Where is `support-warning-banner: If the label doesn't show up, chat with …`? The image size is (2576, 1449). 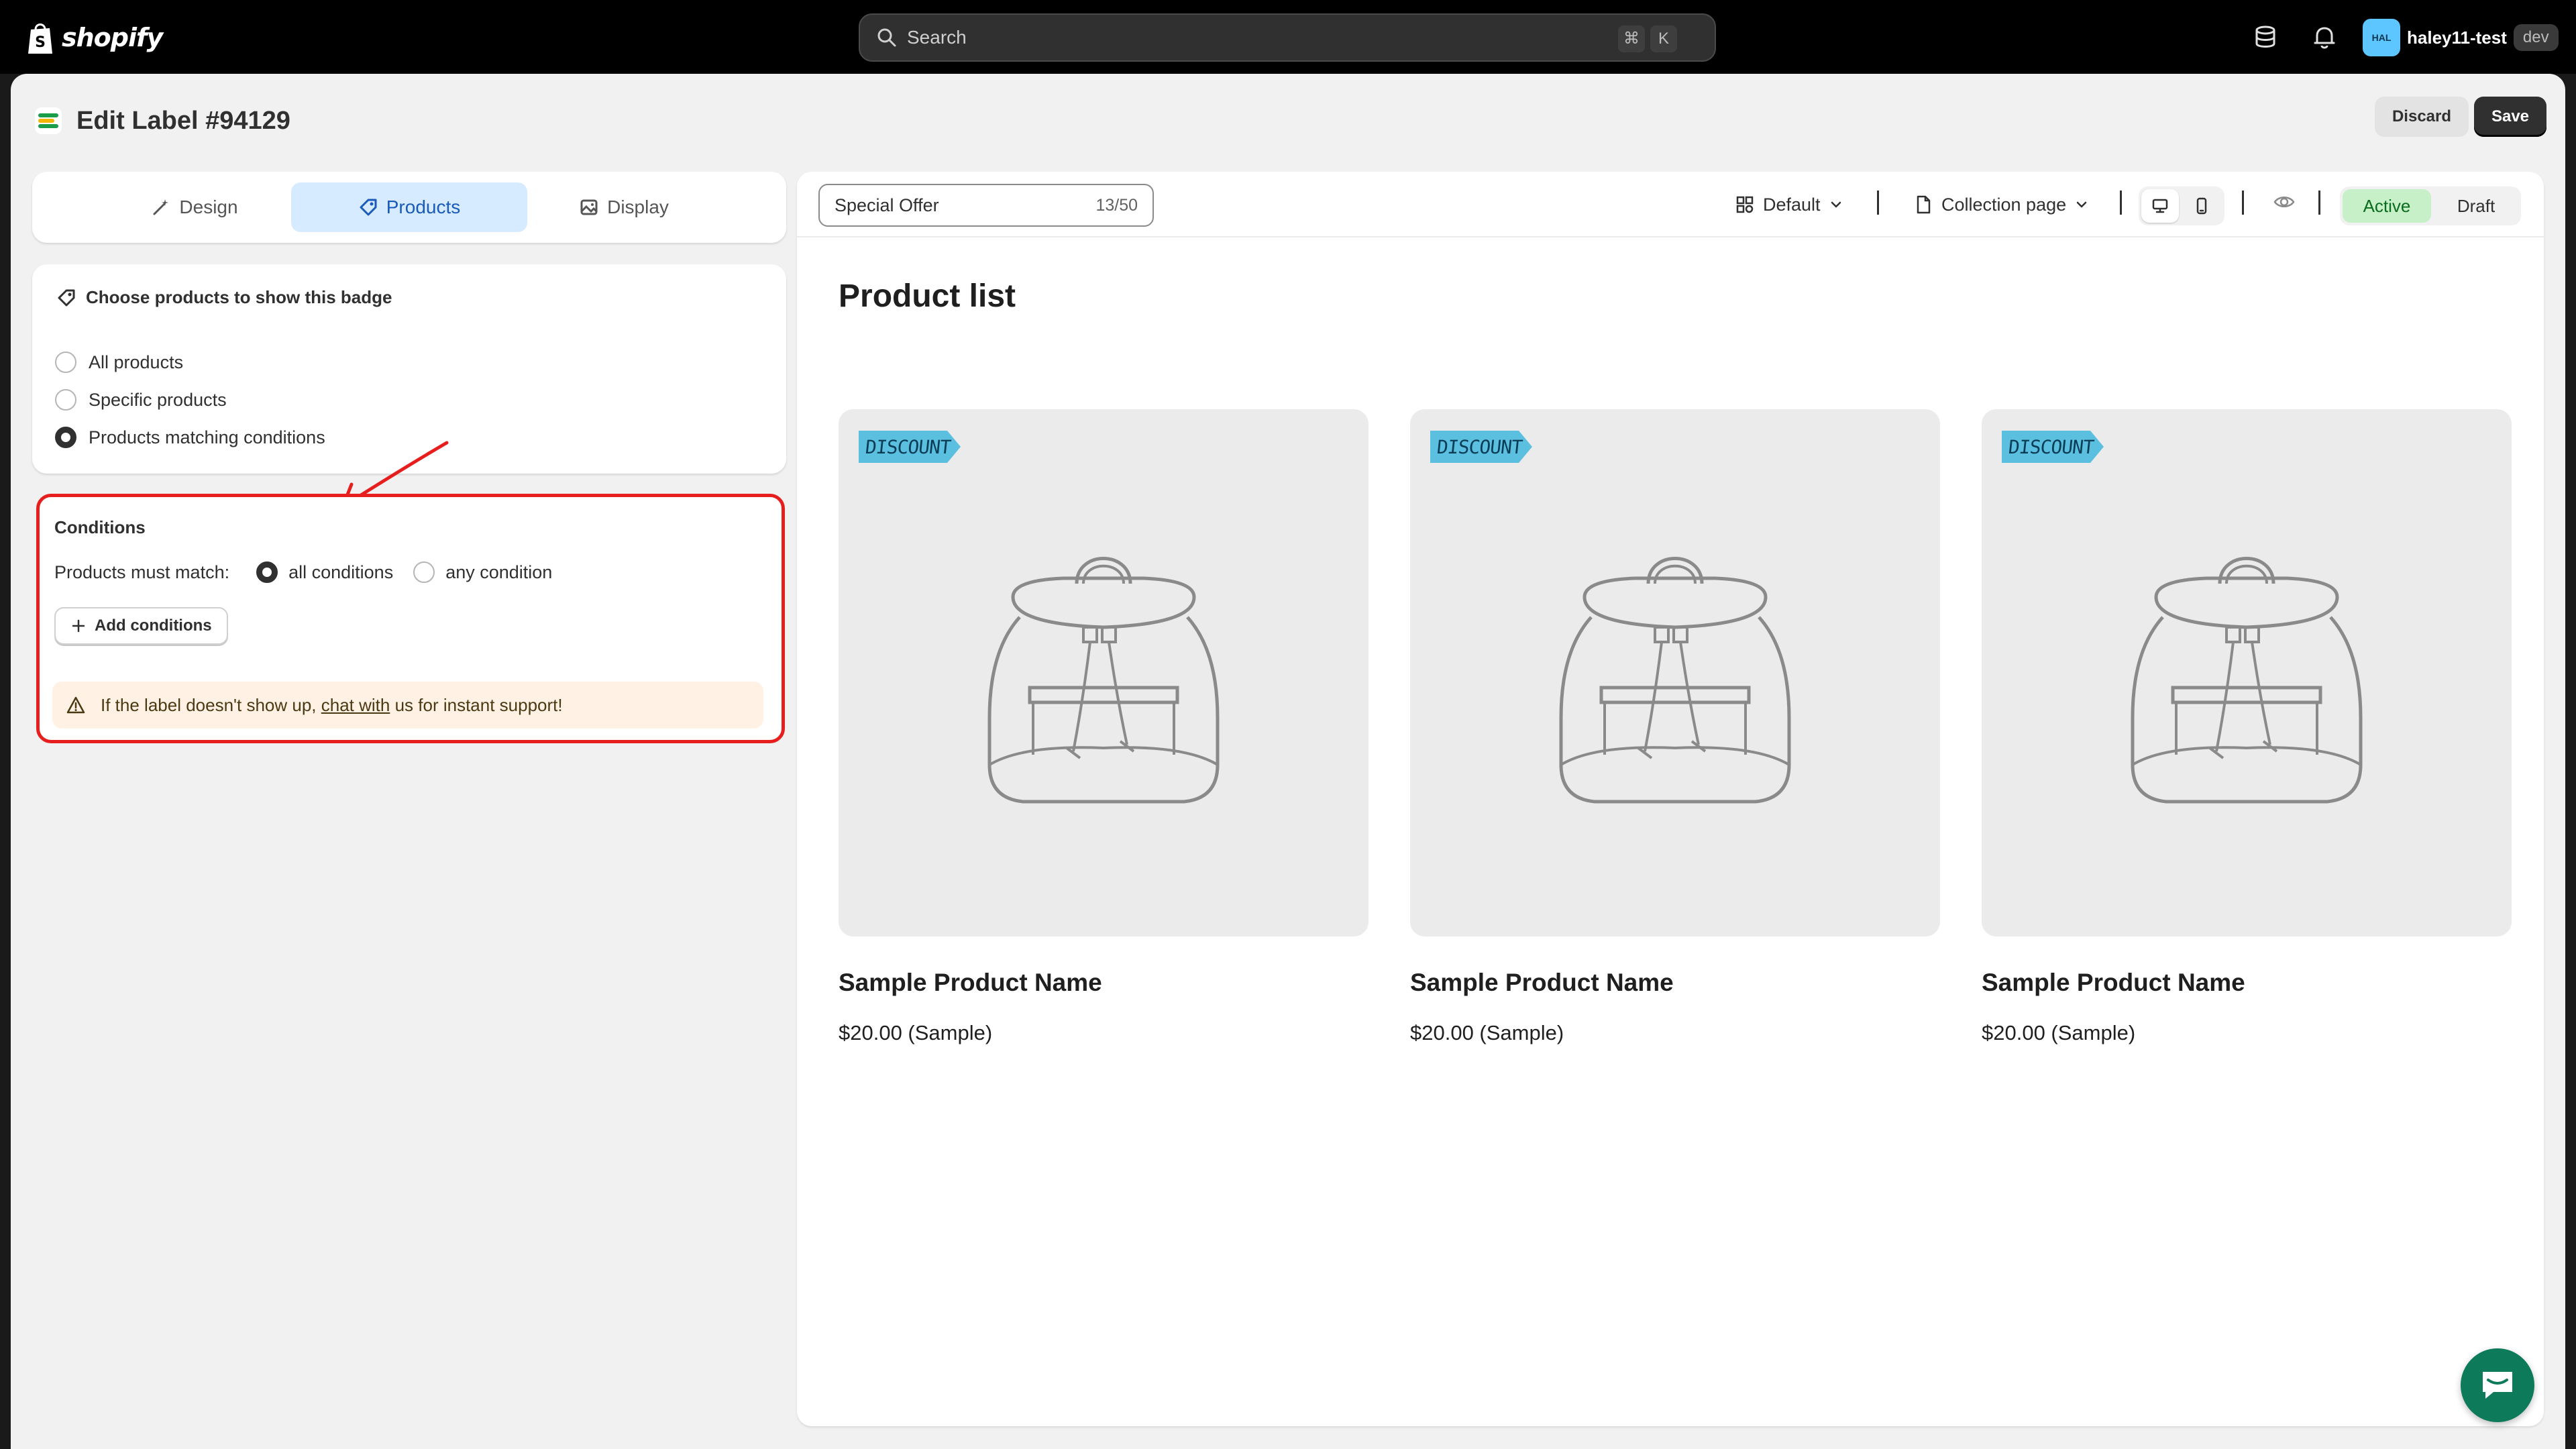 support-warning-banner: If the label doesn't show up, chat with … is located at coordinates (407, 705).